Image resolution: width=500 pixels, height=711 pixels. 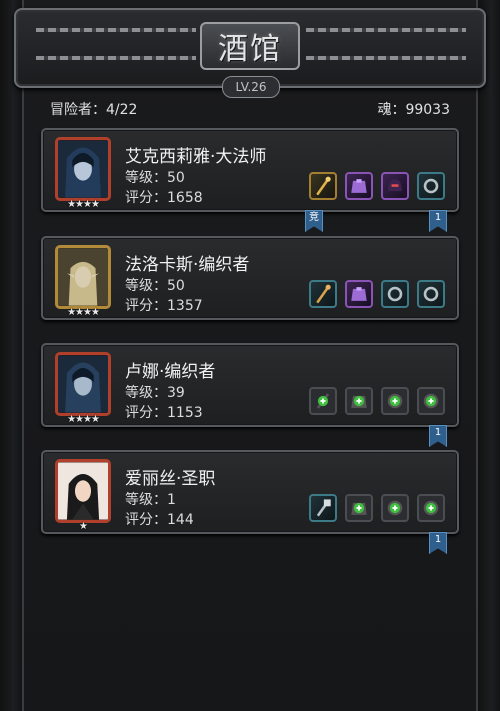 What do you see at coordinates (170, 479) in the screenshot?
I see `hero-name: 爱丽丝·圣职` at bounding box center [170, 479].